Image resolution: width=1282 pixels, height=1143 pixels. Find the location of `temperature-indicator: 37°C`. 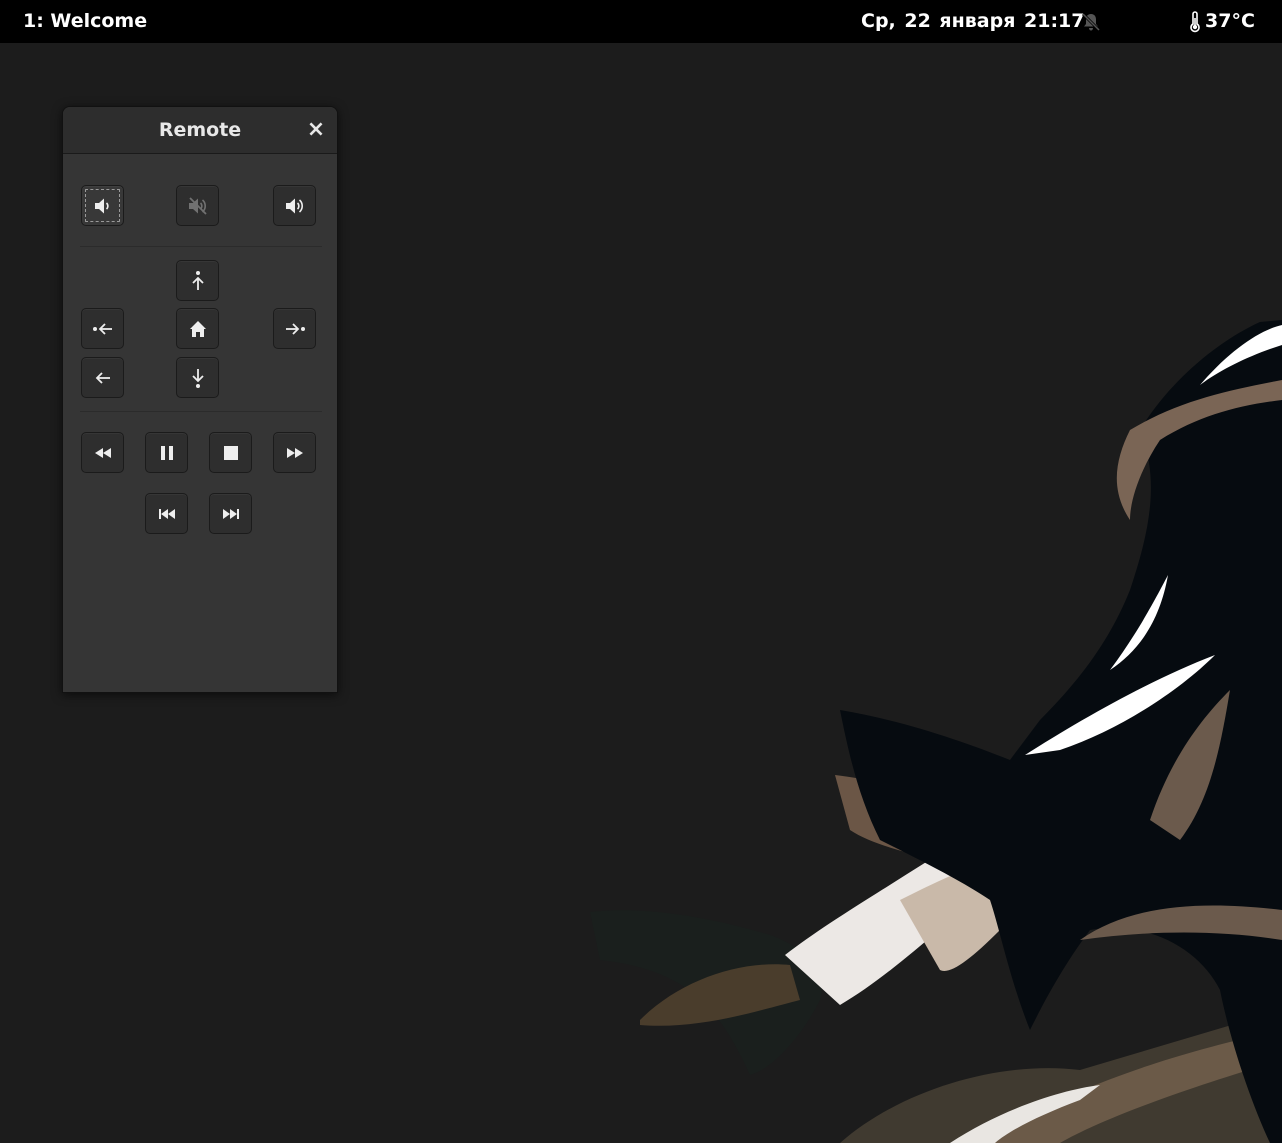

temperature-indicator: 37°C is located at coordinates (1221, 21).